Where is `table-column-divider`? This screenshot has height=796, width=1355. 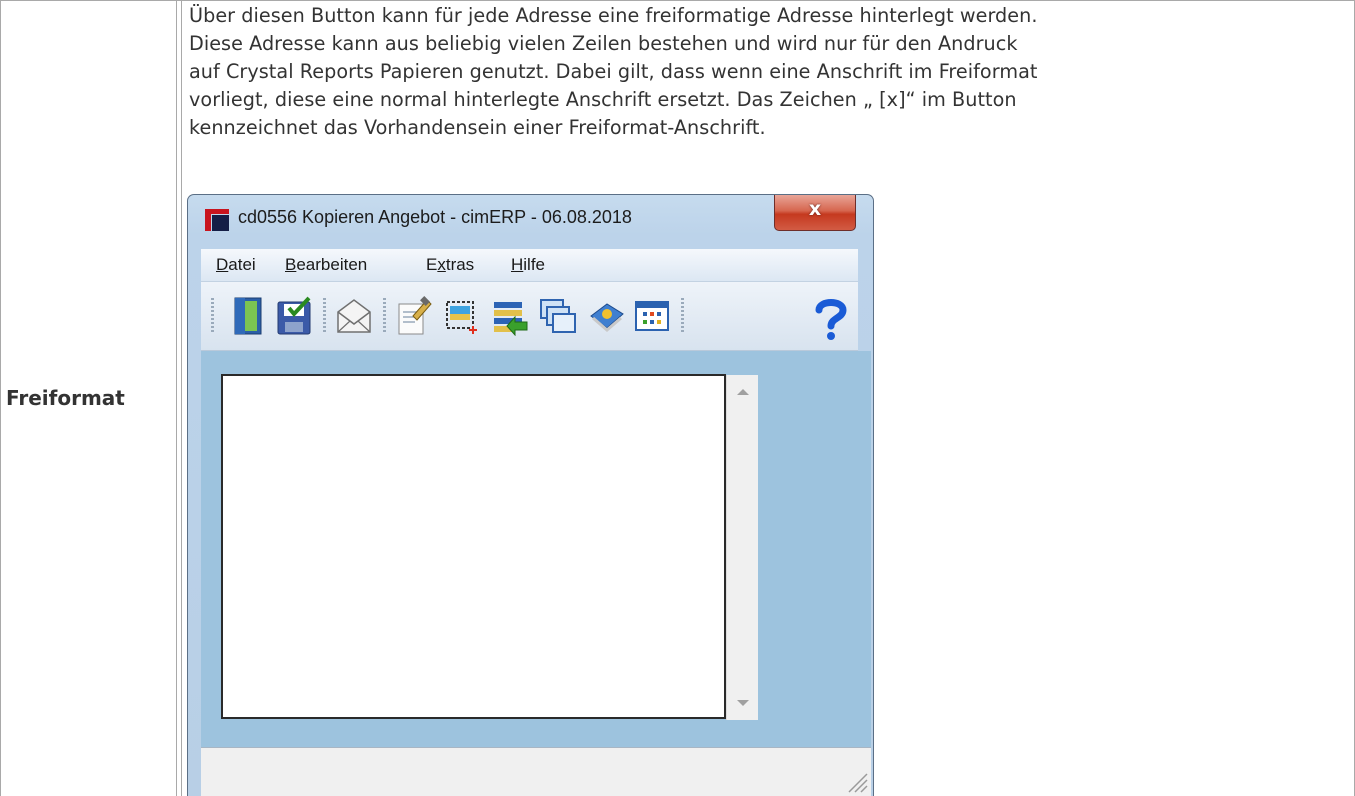
table-column-divider is located at coordinates (176, 398).